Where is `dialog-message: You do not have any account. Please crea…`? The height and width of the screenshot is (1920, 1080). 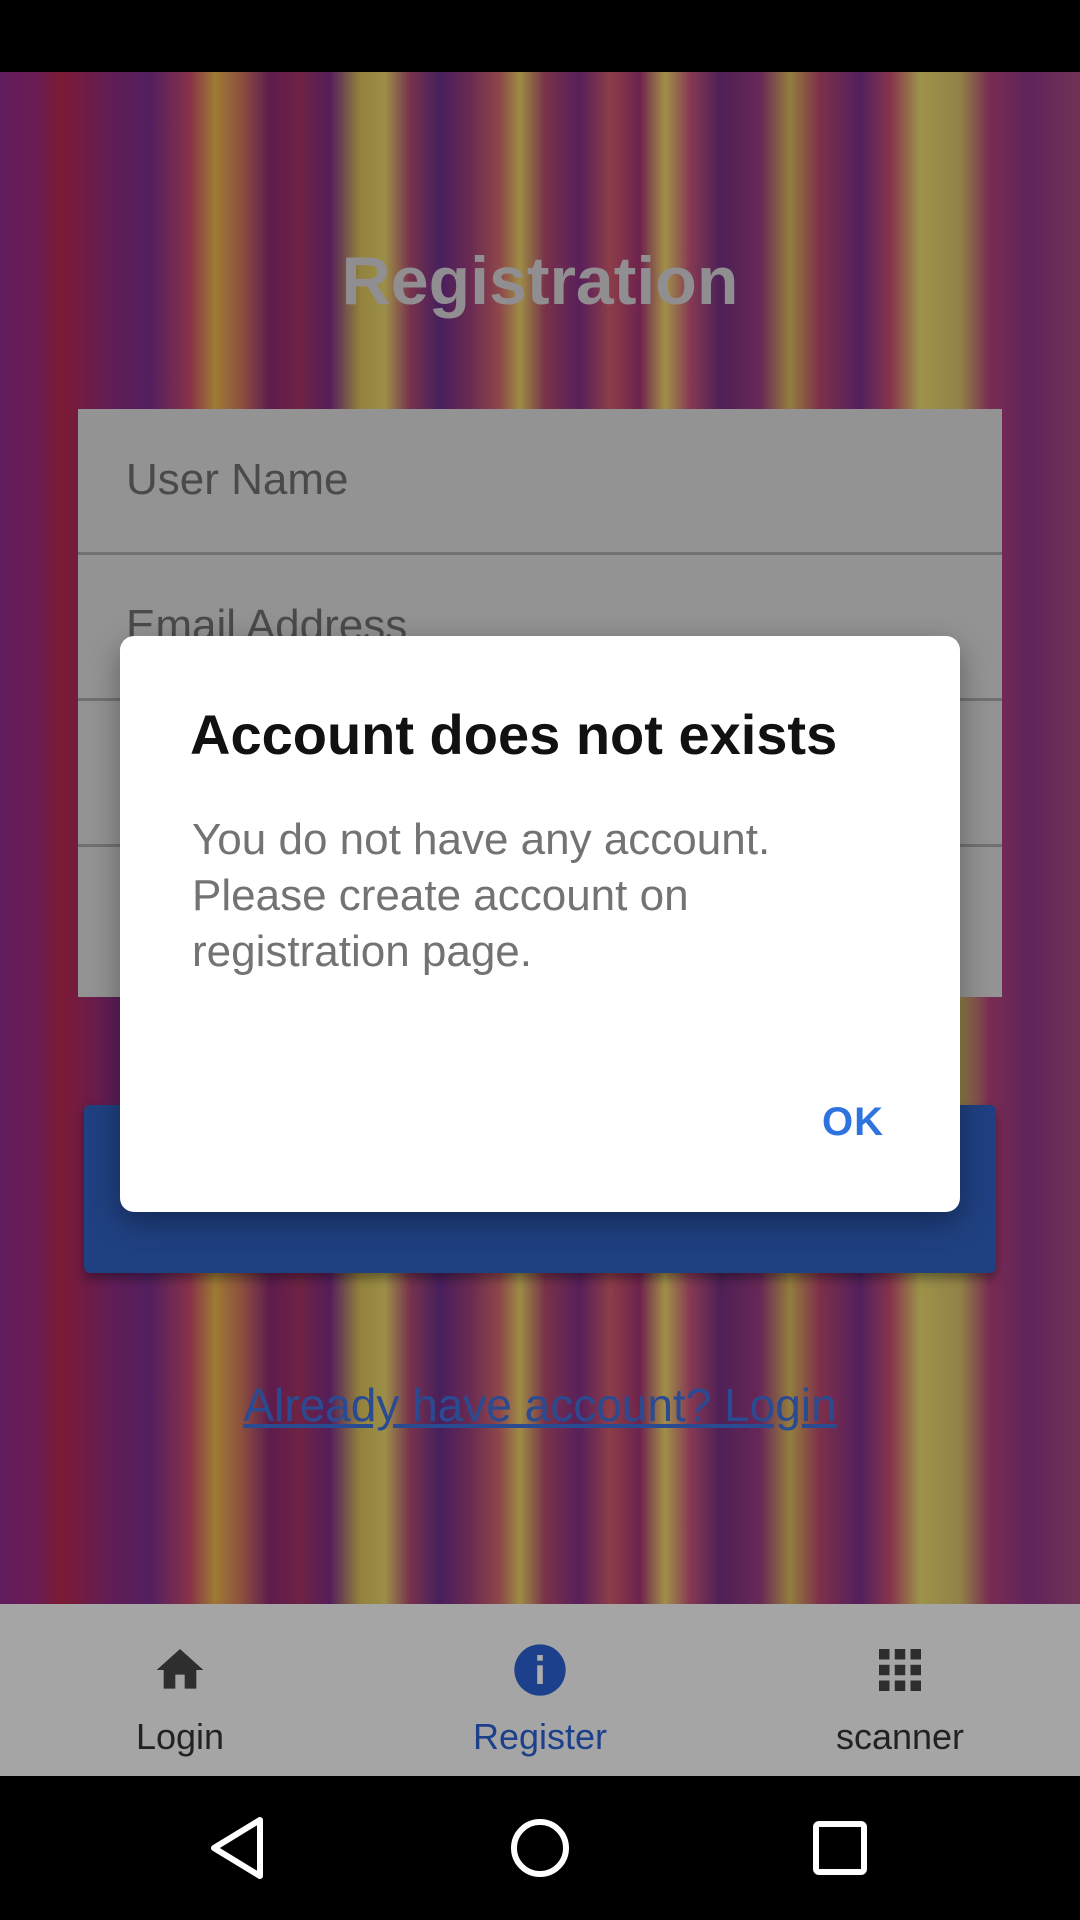
dialog-message: You do not have any account. Please crea… is located at coordinates (481, 895).